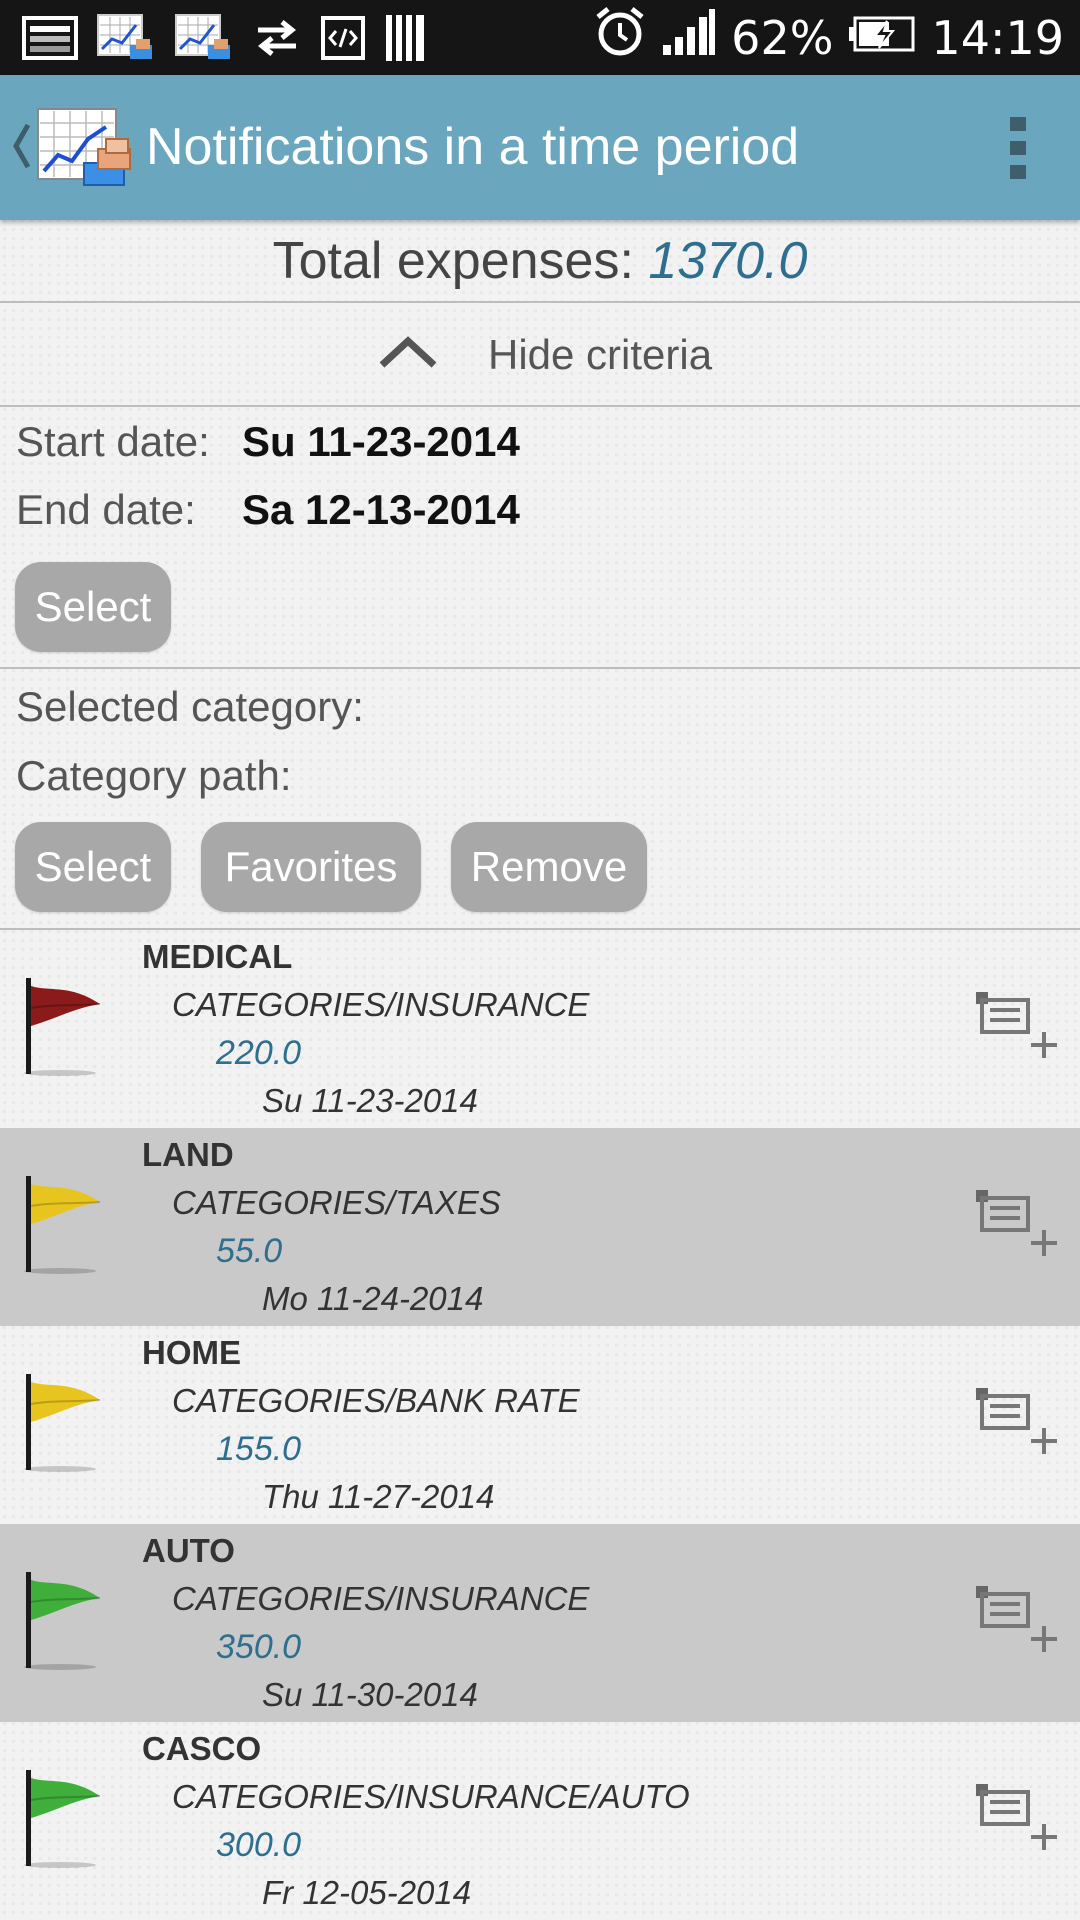  Describe the element at coordinates (406, 38) in the screenshot. I see `barcode-icon` at that location.